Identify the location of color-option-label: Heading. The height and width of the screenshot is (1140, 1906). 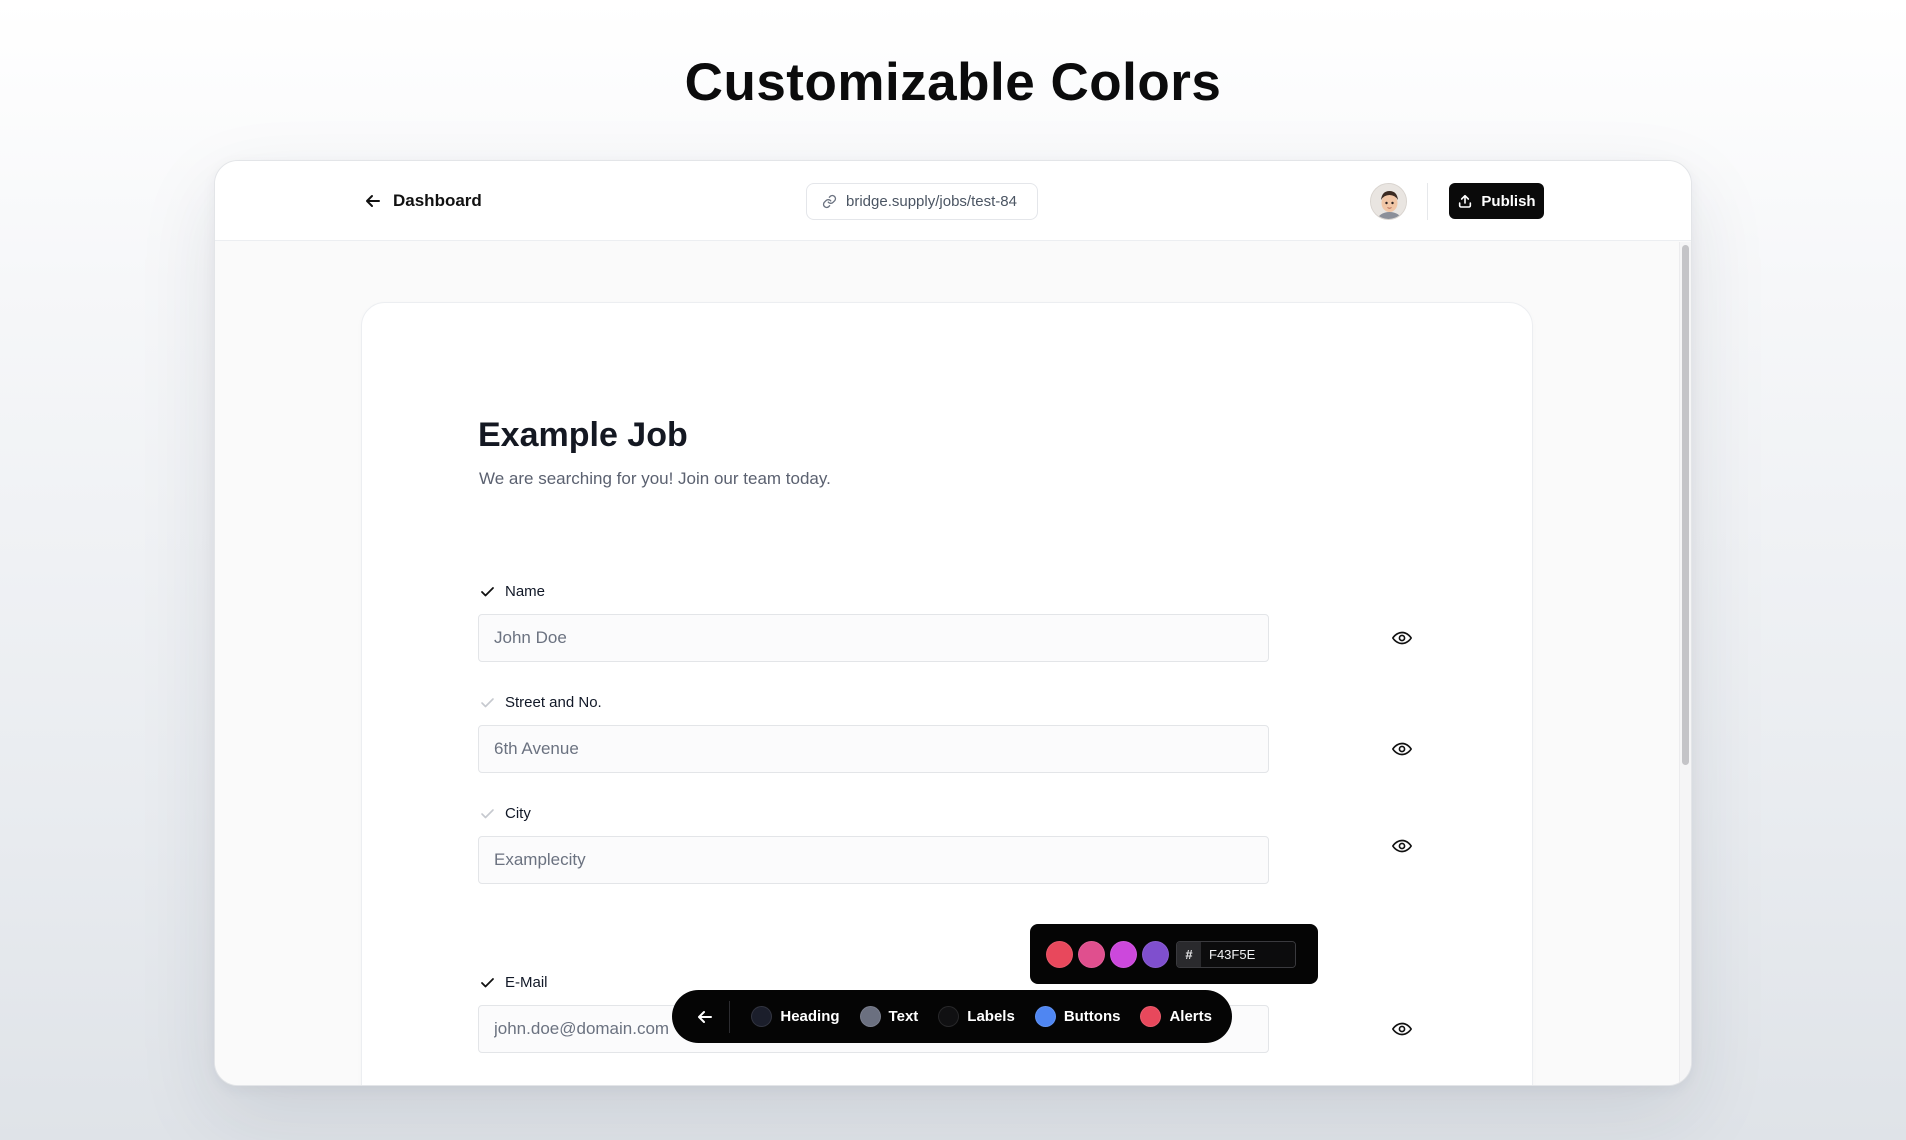
(810, 1016).